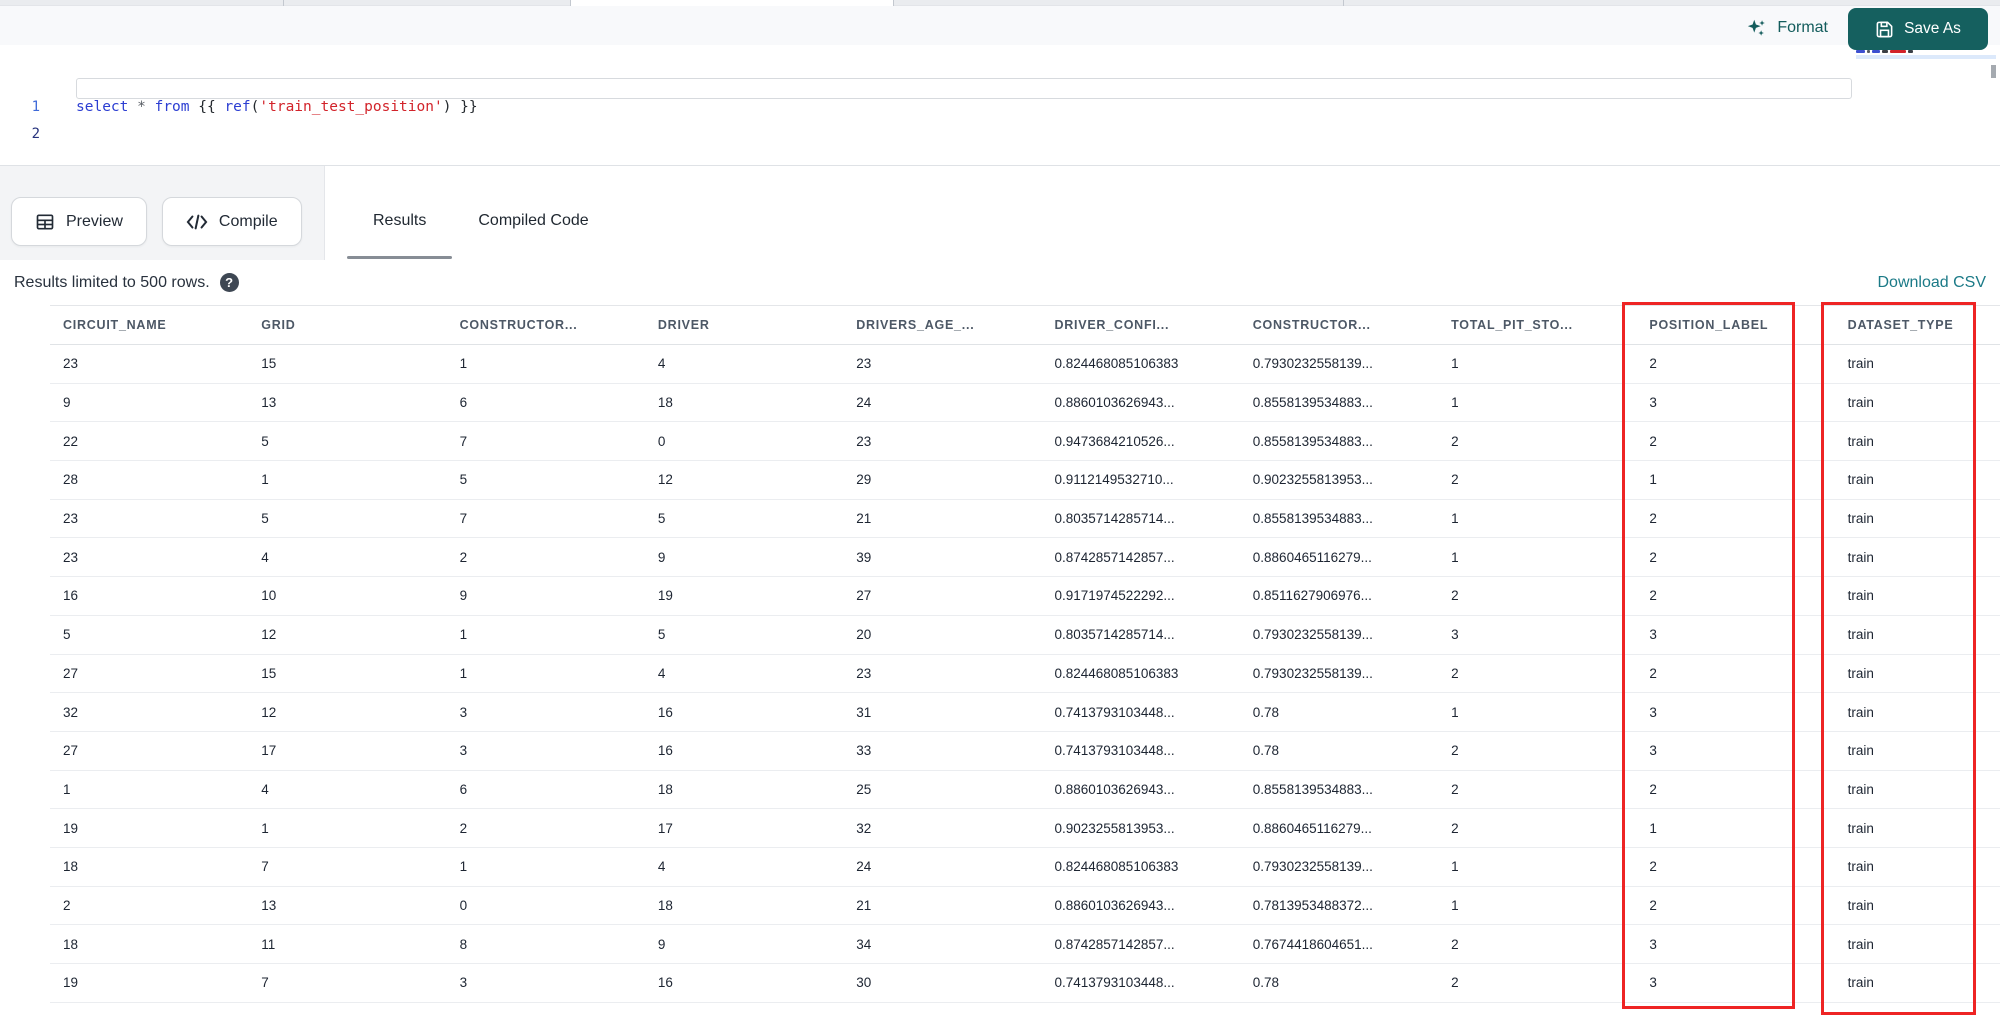  I want to click on sql-token-function: ref, so click(237, 106).